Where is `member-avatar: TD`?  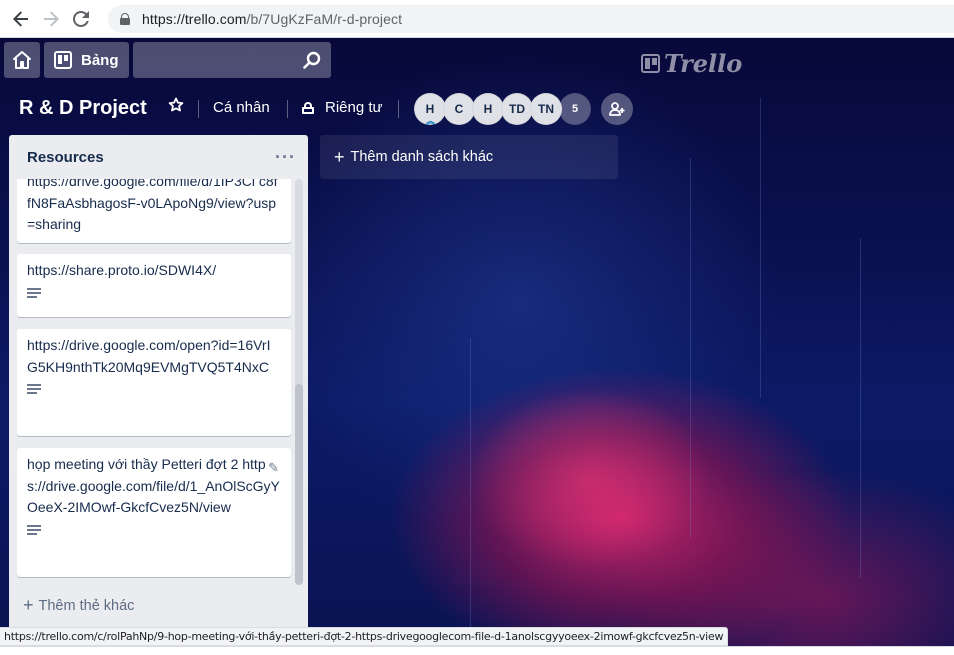 member-avatar: TD is located at coordinates (517, 109).